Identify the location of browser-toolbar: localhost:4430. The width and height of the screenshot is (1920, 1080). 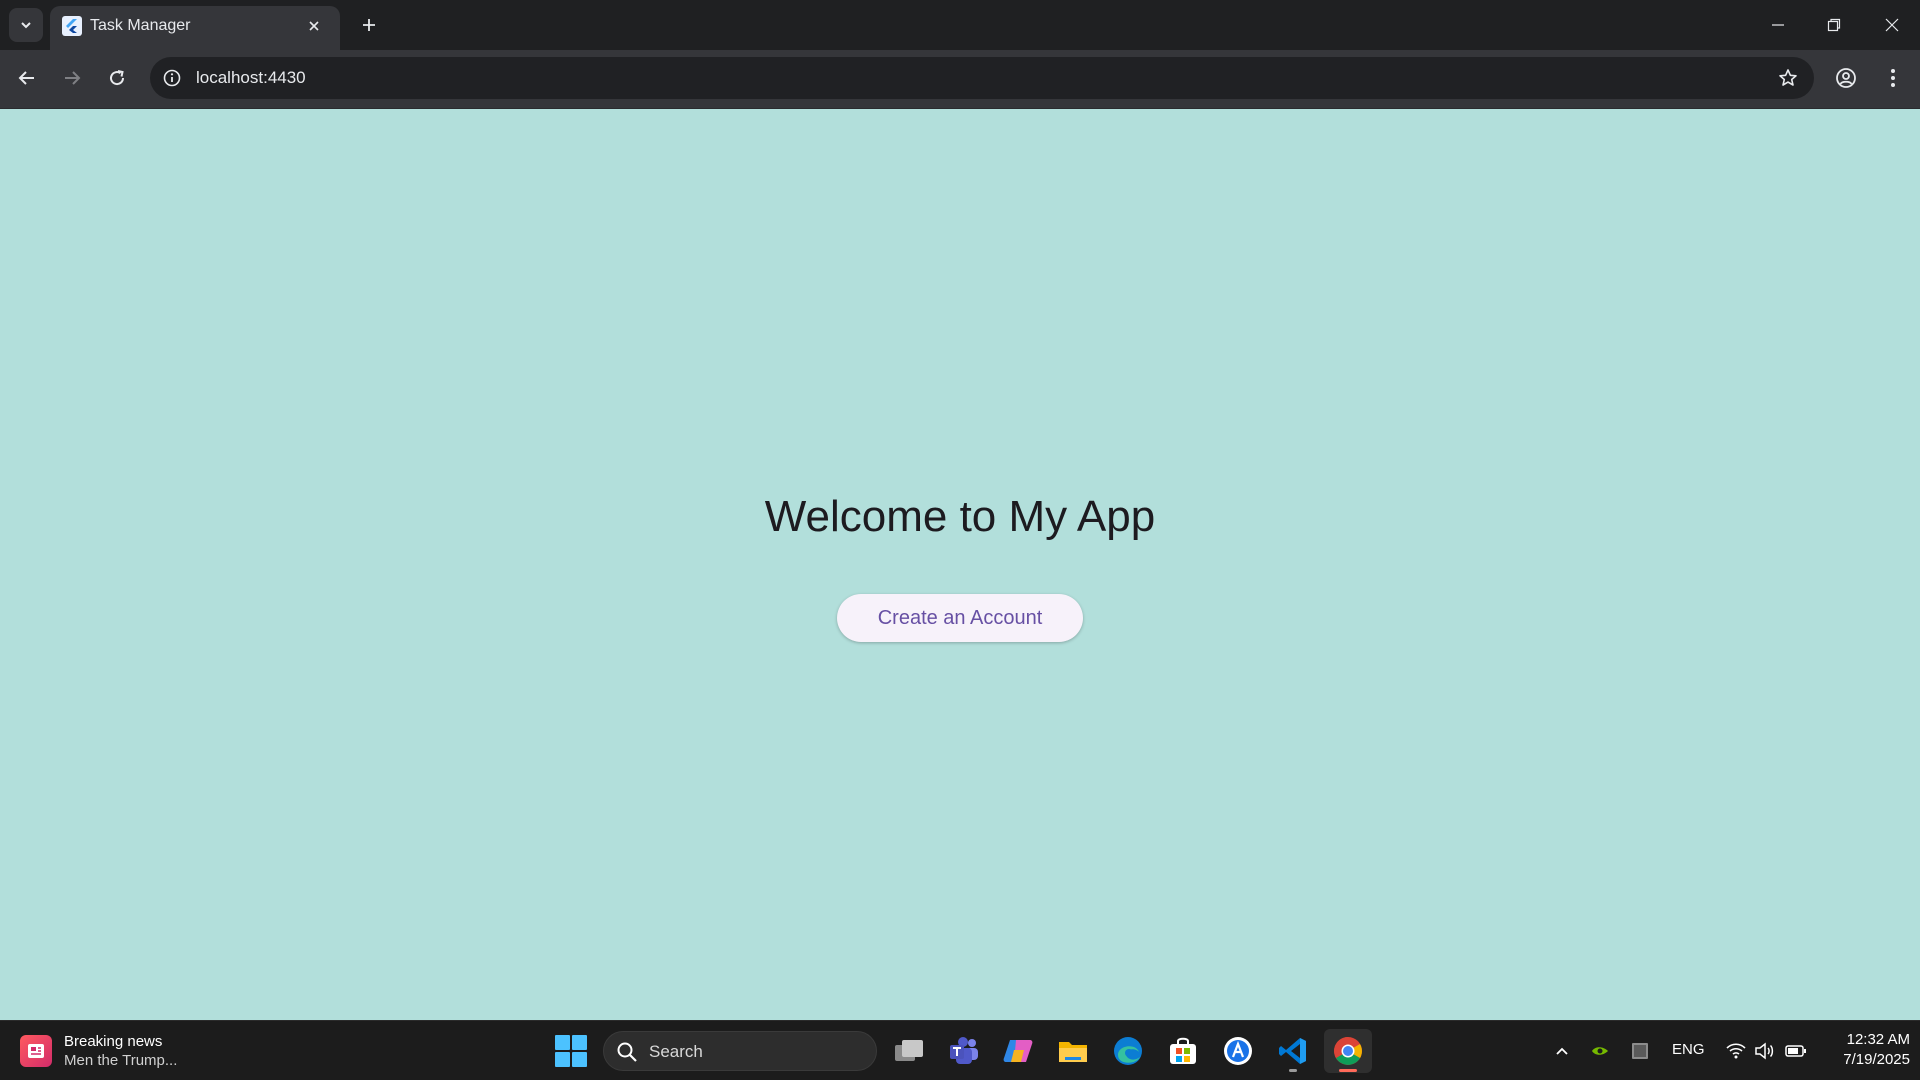
(960, 79).